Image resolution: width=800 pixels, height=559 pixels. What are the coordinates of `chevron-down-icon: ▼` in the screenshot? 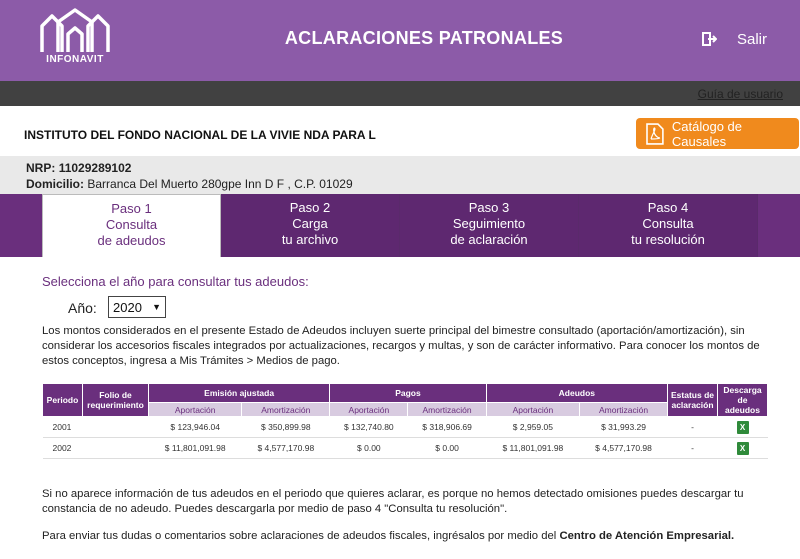 It's located at (156, 307).